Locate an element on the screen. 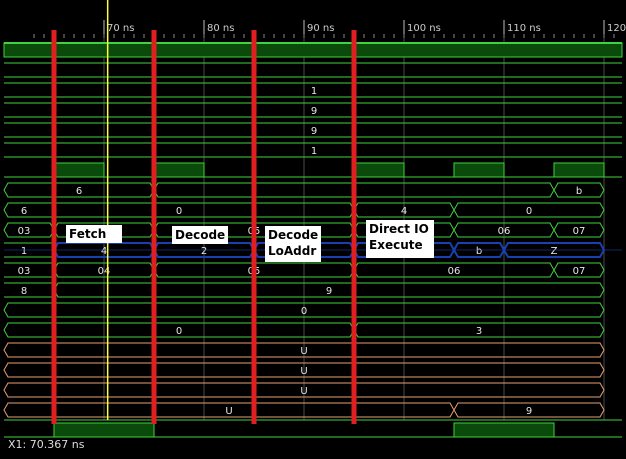  row-7-seg-2-label: b is located at coordinates (579, 191).